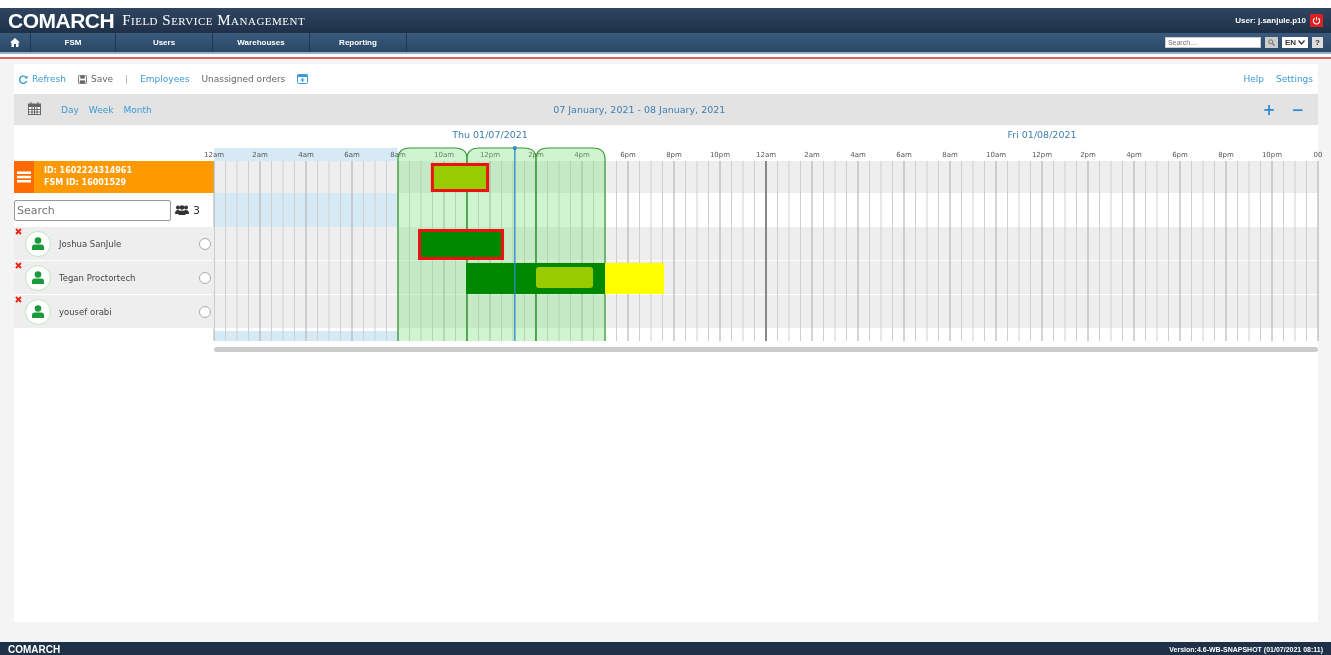 Image resolution: width=1331 pixels, height=655 pixels. I want to click on help-link: Help, so click(1254, 79).